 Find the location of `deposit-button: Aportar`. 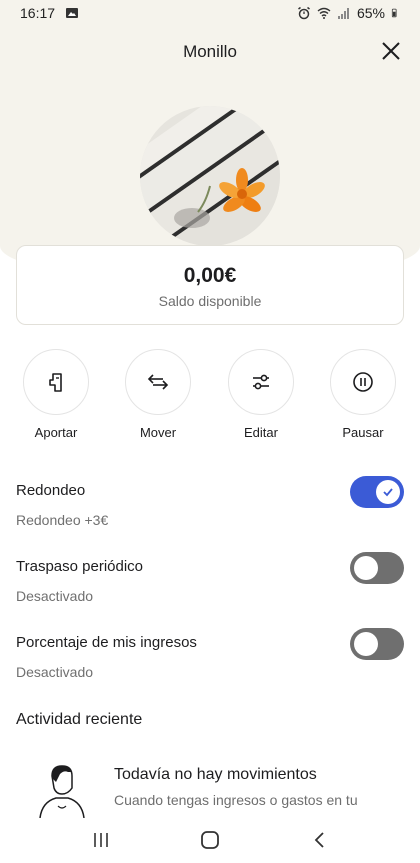

deposit-button: Aportar is located at coordinates (56, 394).